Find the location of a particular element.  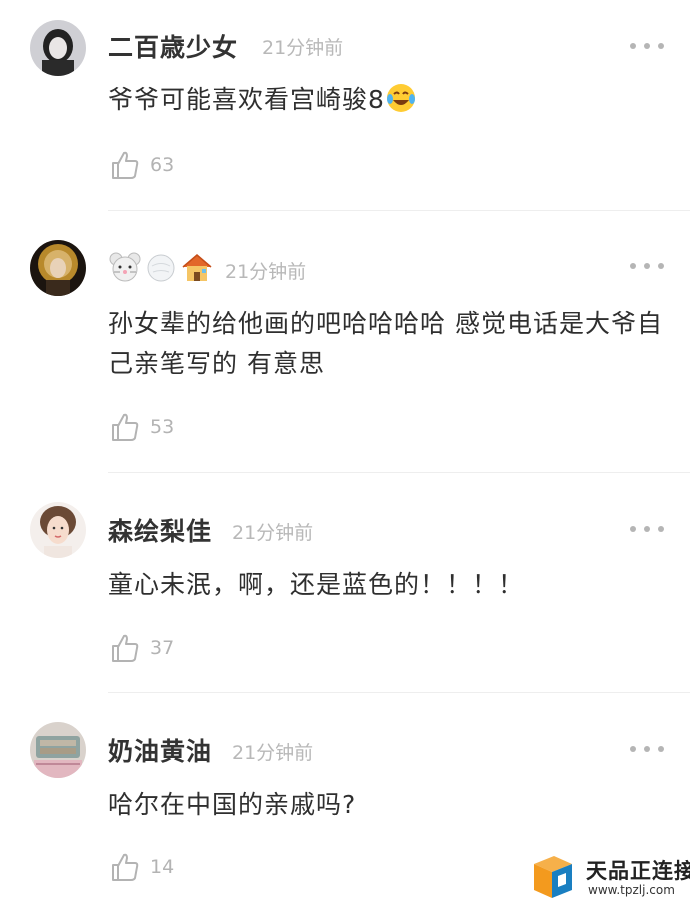

watermark-title: 天品正连接 is located at coordinates (638, 871).